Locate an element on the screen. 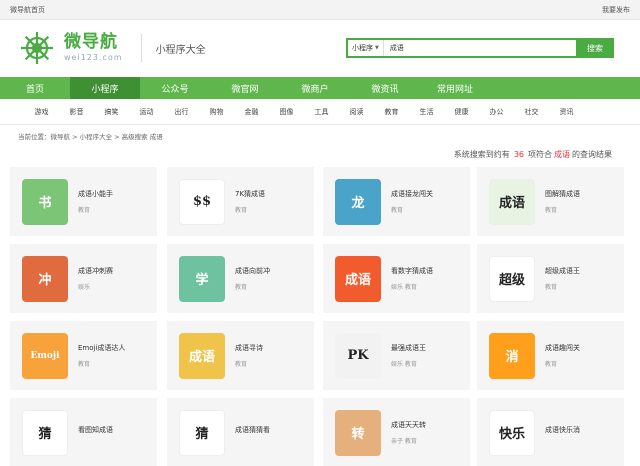  app-card: 猜看图知成语 is located at coordinates (83, 432).